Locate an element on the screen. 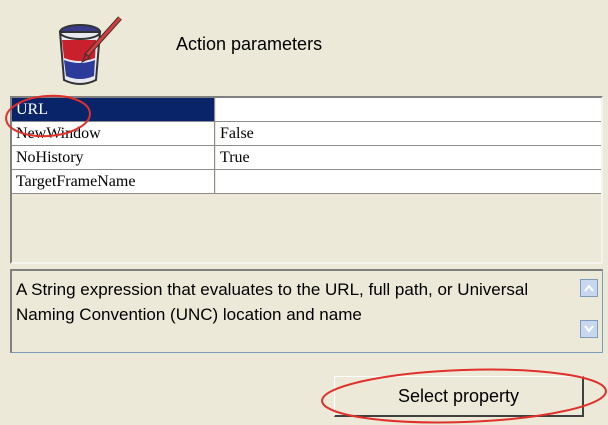 The image size is (608, 425). dialog-title: Action parameters is located at coordinates (249, 44).